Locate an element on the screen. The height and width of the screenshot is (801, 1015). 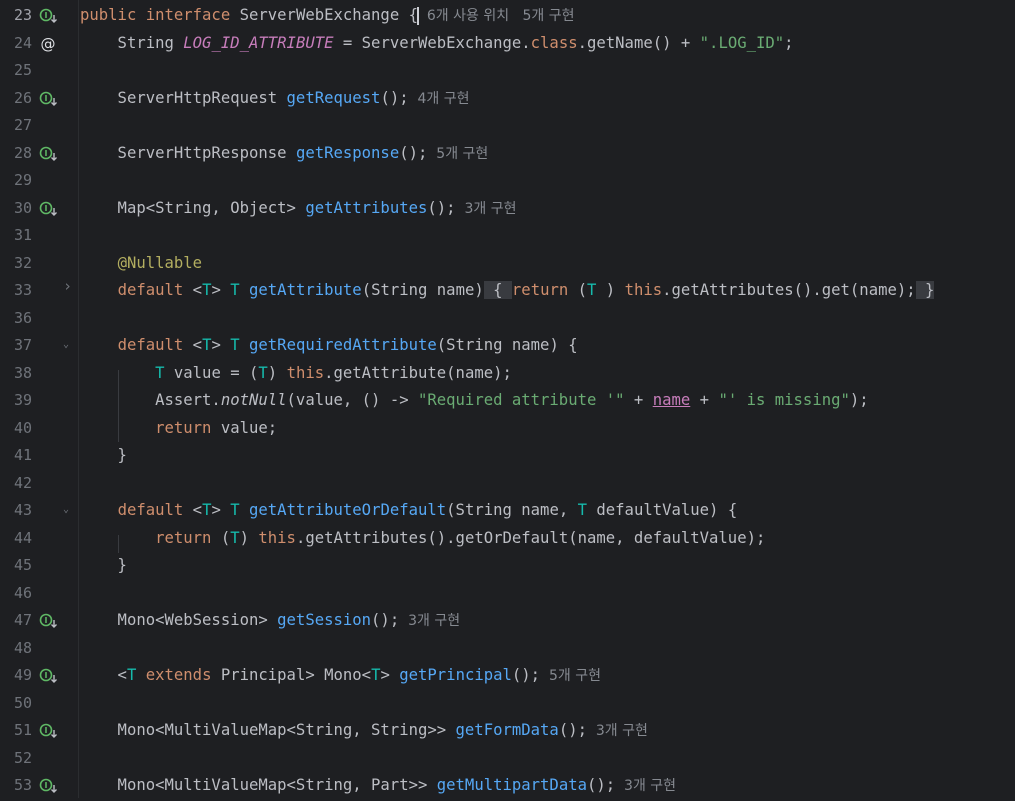
code-line: 46 is located at coordinates (507, 594).